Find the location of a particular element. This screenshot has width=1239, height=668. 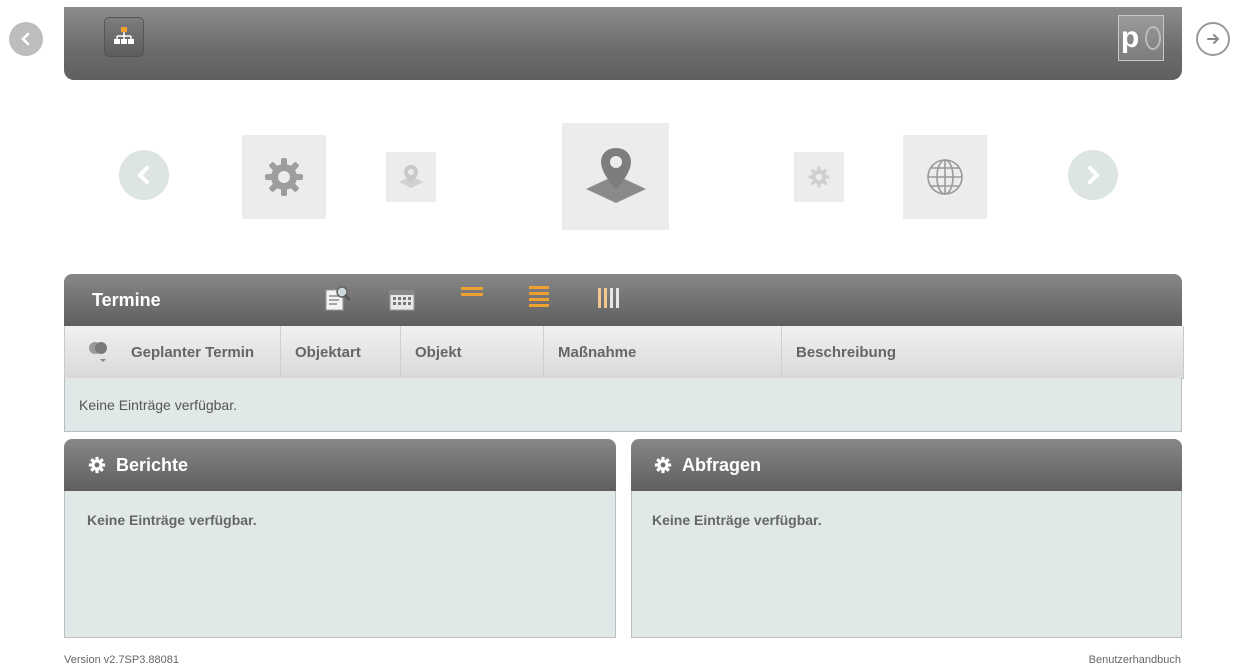

lines-view-button is located at coordinates (539, 300).